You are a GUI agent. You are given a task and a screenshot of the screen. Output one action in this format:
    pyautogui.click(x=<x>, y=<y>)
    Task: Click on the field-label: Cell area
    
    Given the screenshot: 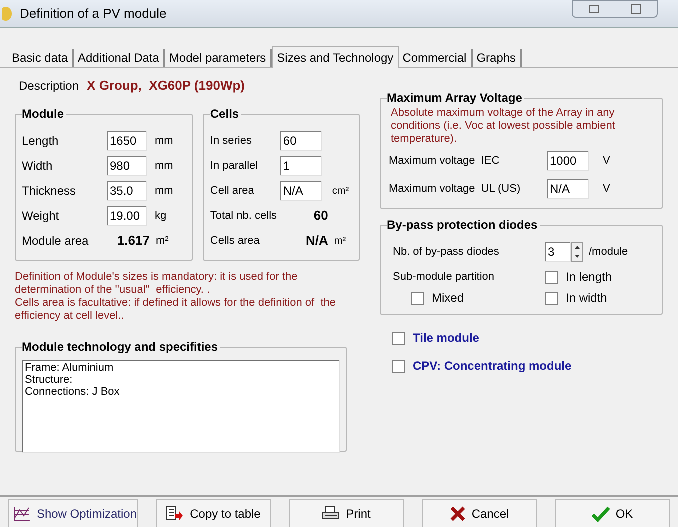 What is the action you would take?
    pyautogui.click(x=233, y=191)
    